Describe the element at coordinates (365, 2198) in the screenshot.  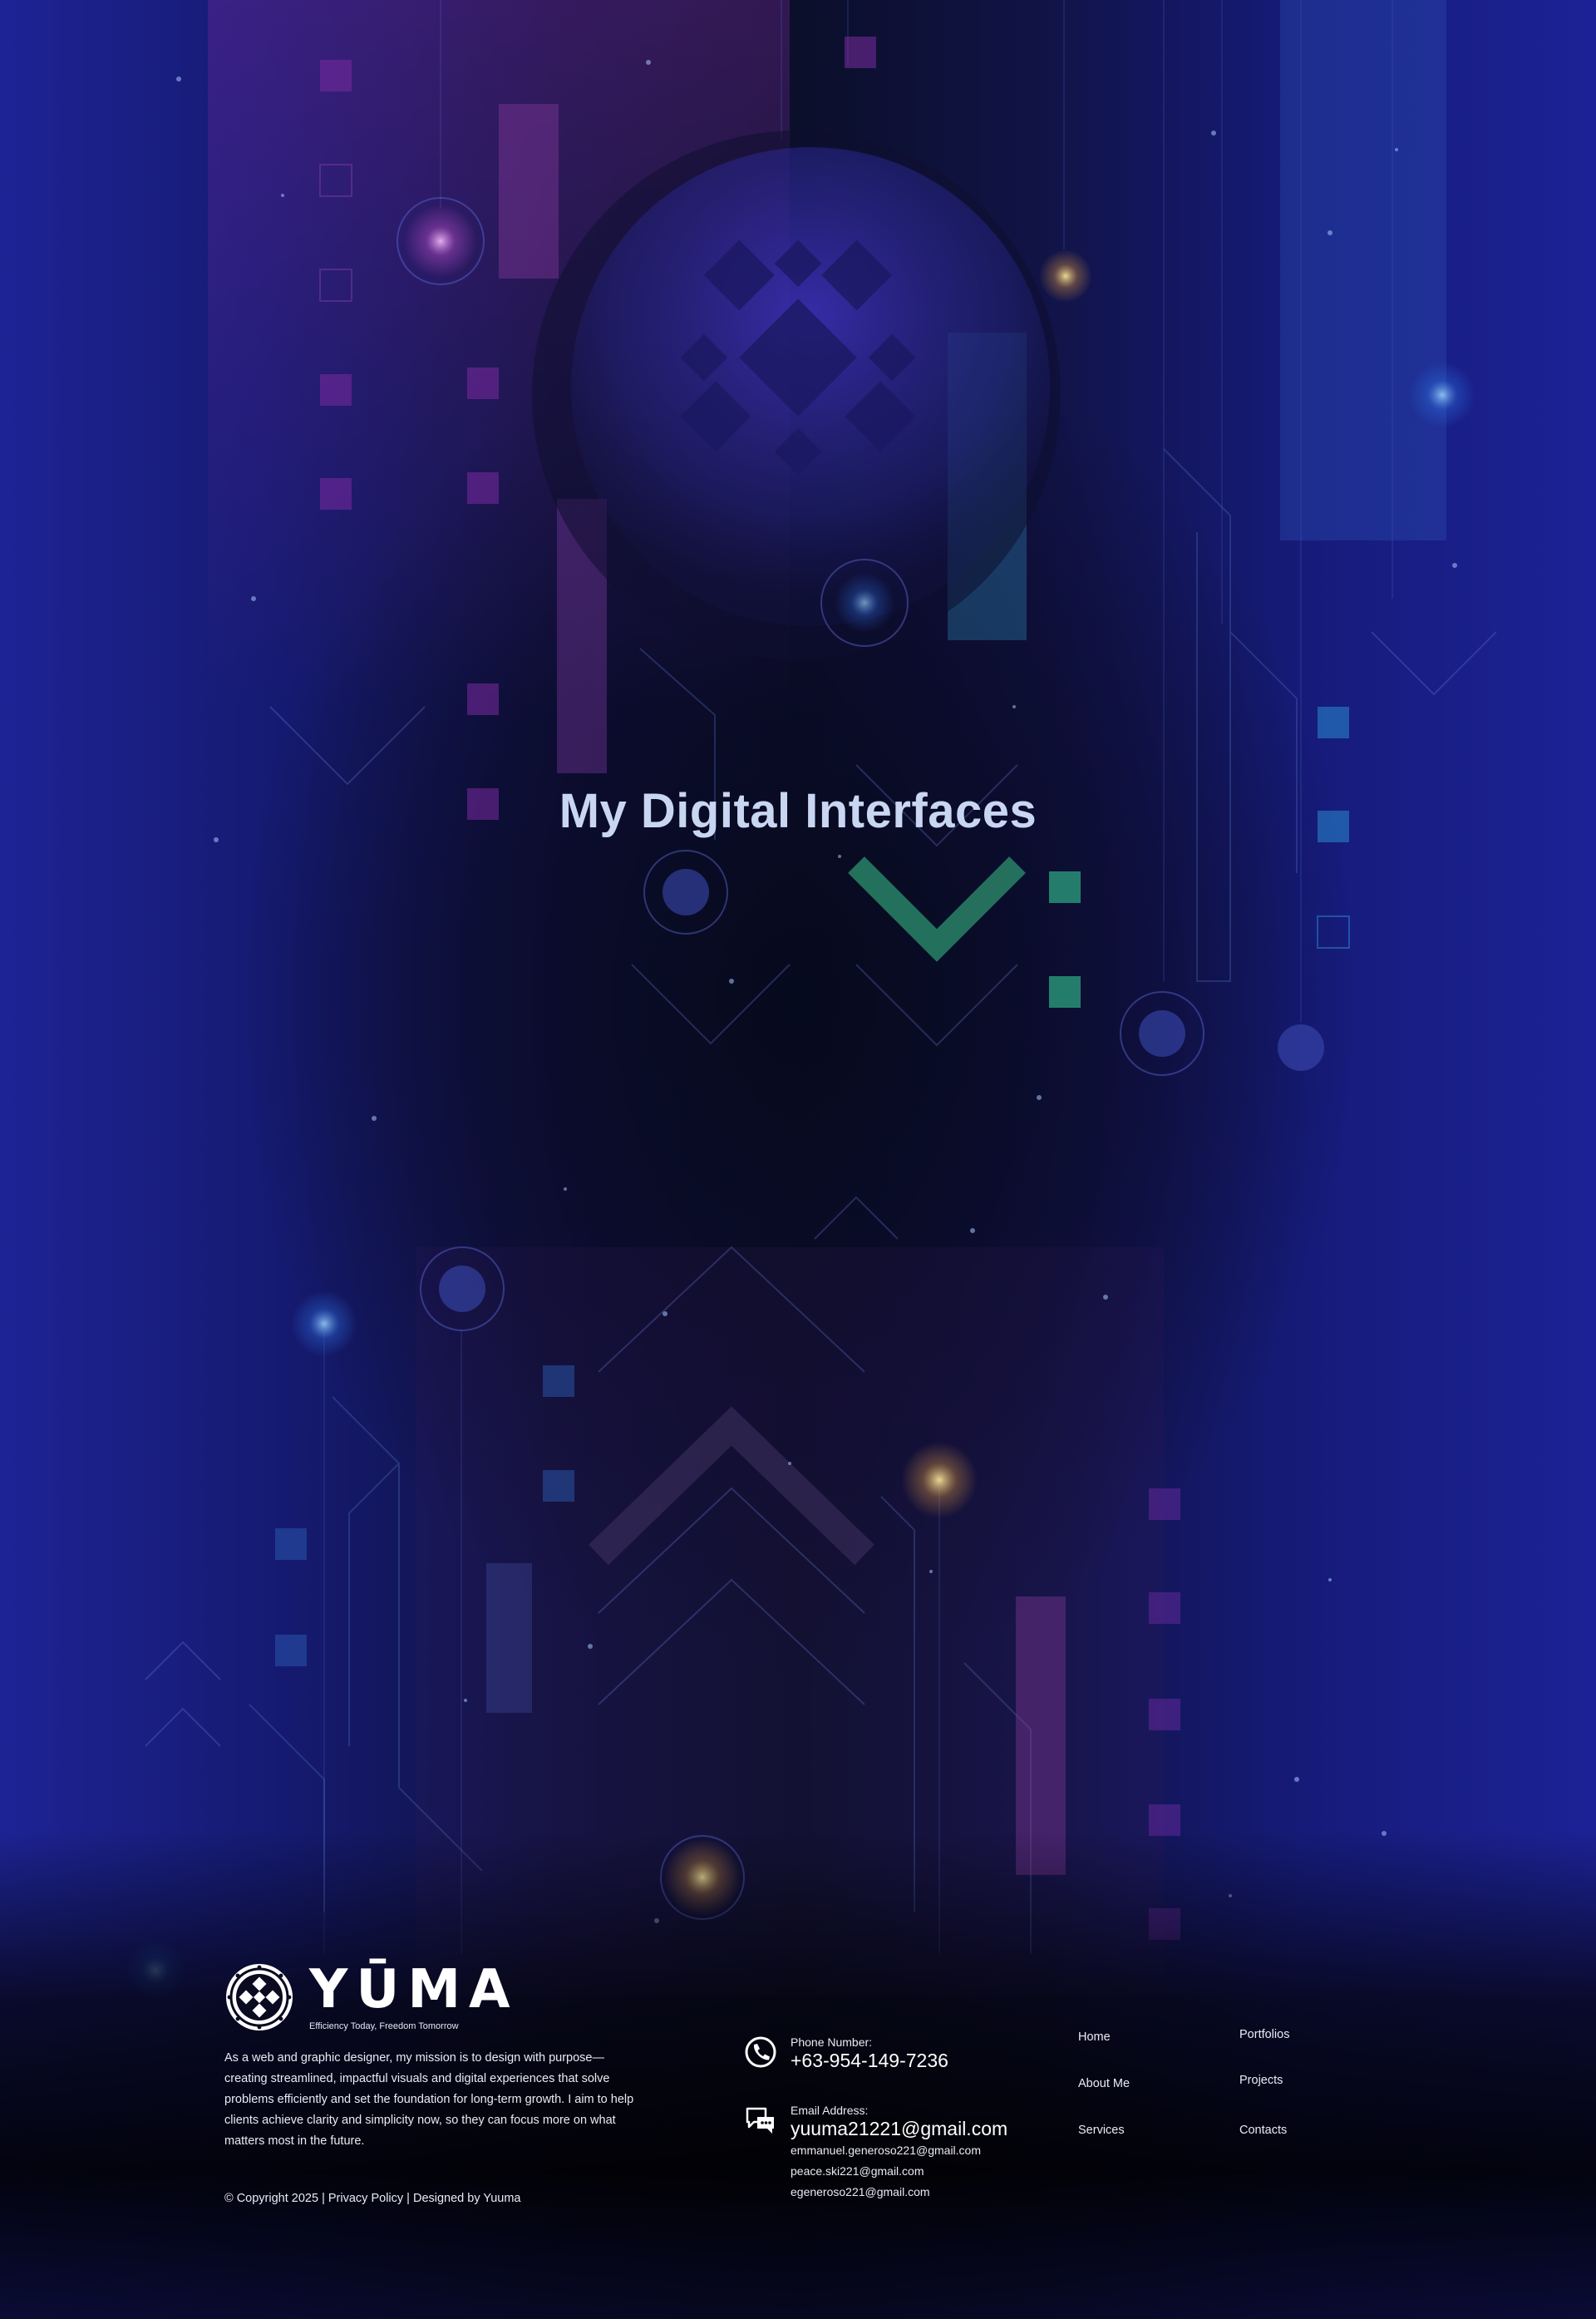
I see `privacy-policy-link: Privacy Policy` at that location.